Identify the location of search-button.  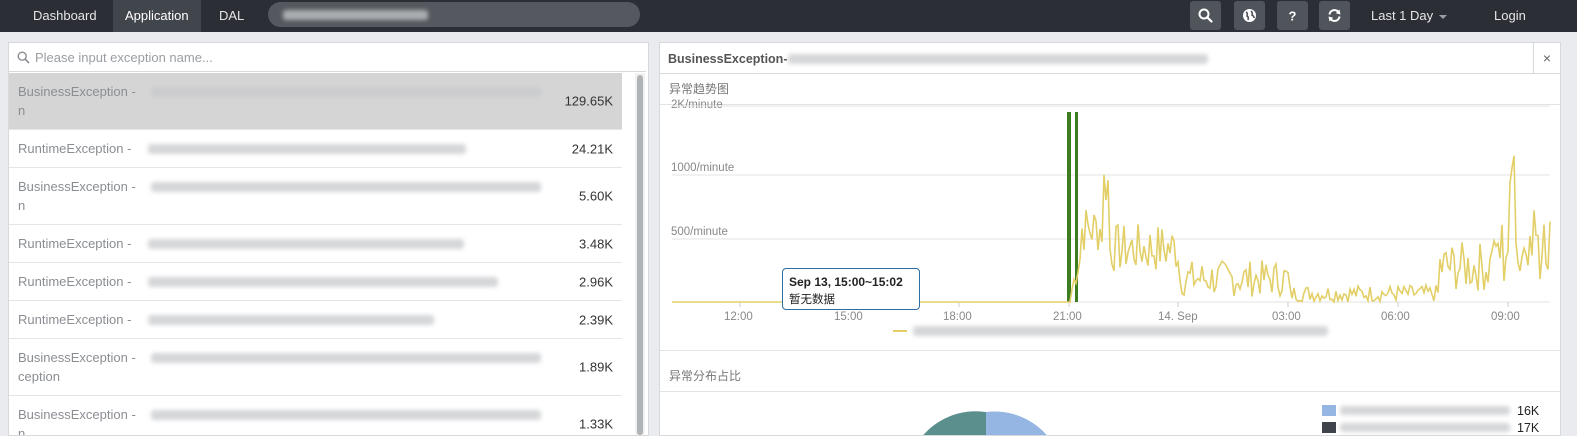
(1205, 15).